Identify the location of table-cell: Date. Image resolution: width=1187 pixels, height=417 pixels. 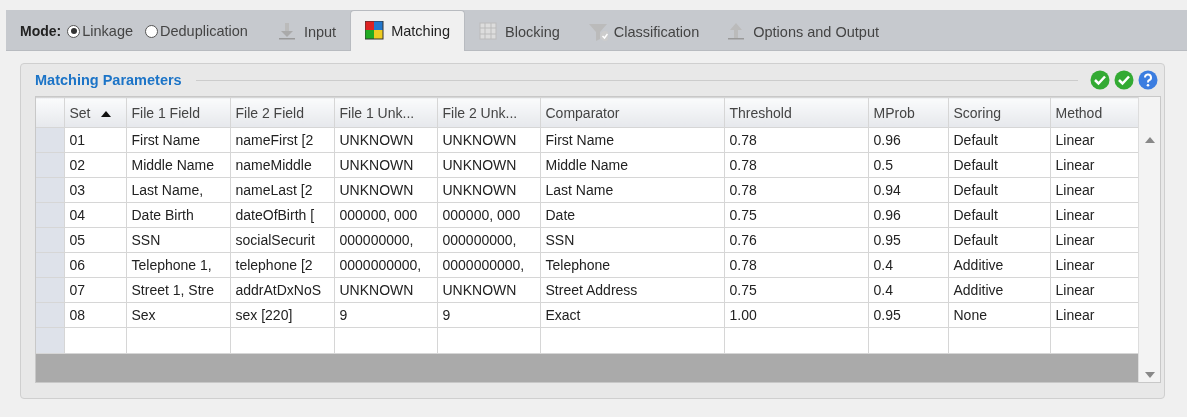
(632, 215).